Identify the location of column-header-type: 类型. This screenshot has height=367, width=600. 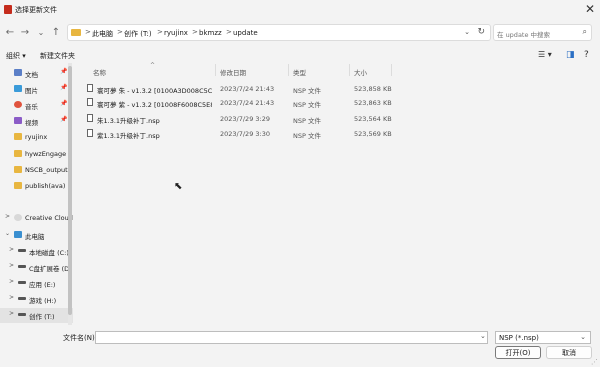
(299, 72).